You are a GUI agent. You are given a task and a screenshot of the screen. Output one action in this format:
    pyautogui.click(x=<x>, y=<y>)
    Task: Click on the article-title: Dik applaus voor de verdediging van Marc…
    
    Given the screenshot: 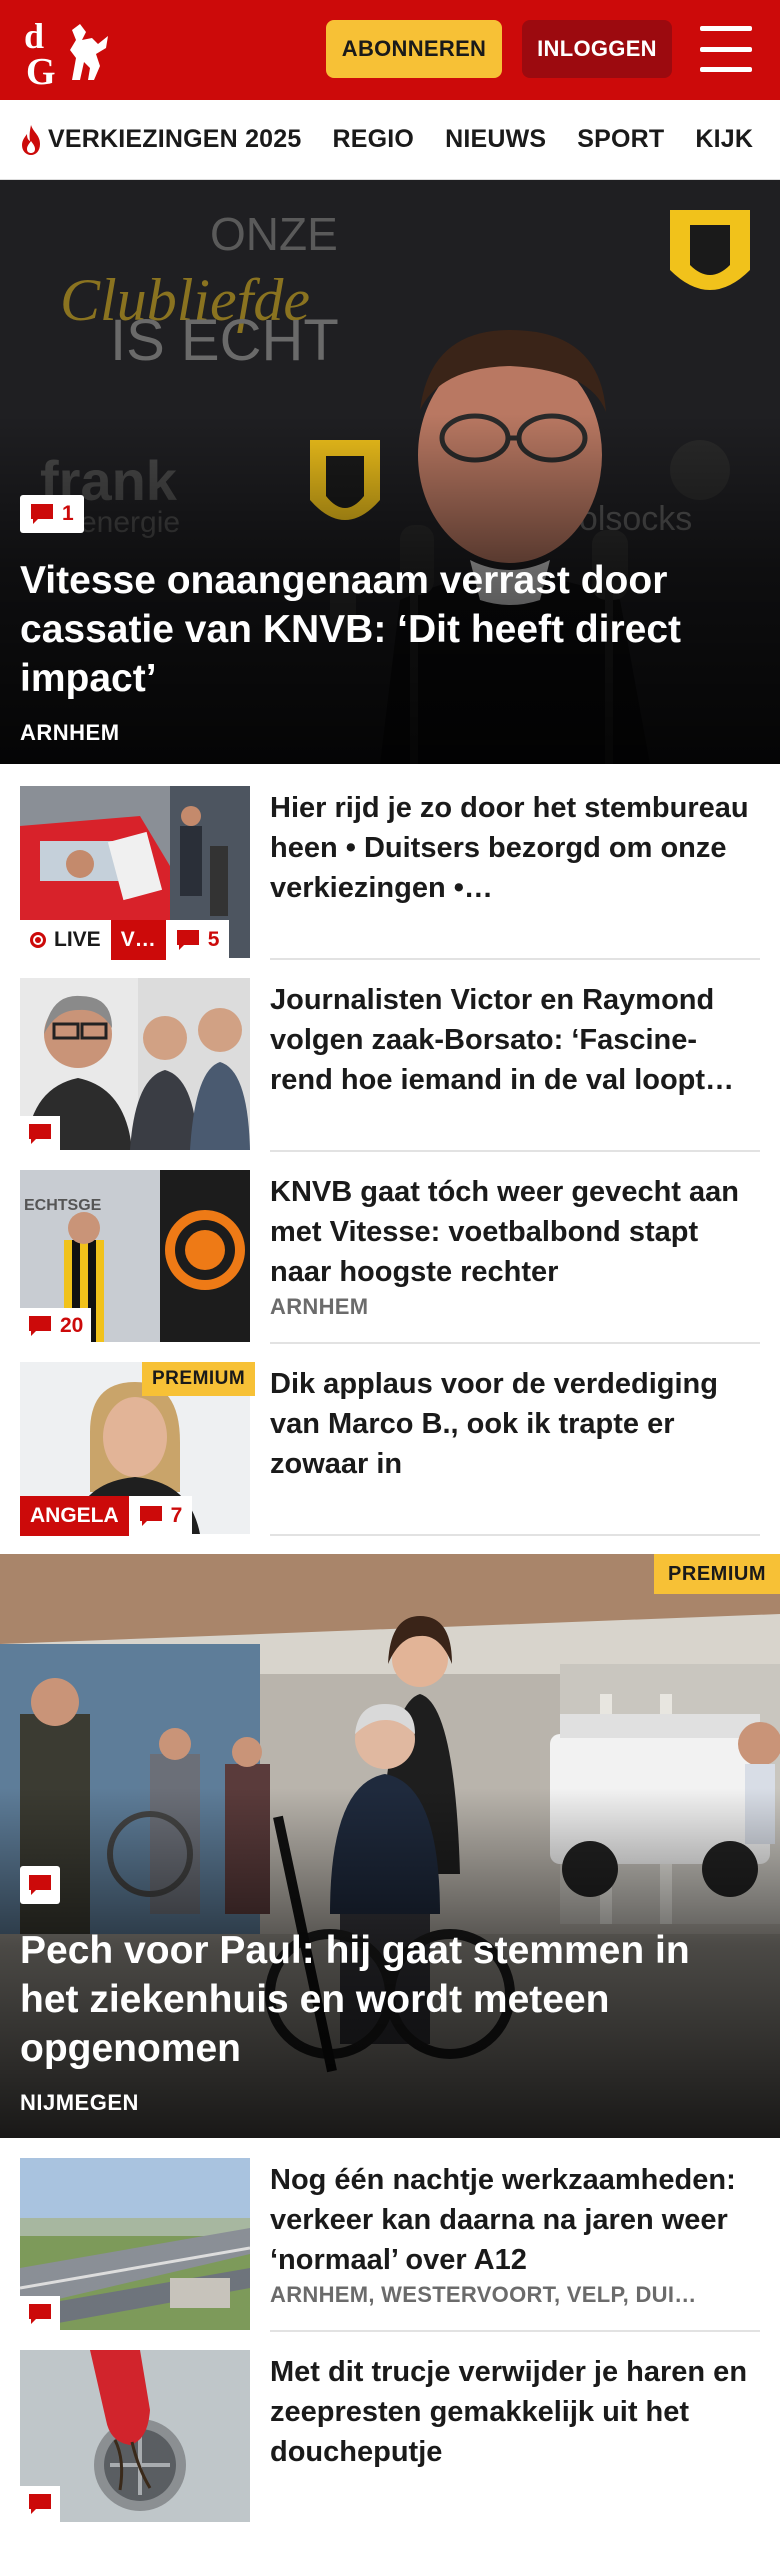 What is the action you would take?
    pyautogui.click(x=510, y=1424)
    